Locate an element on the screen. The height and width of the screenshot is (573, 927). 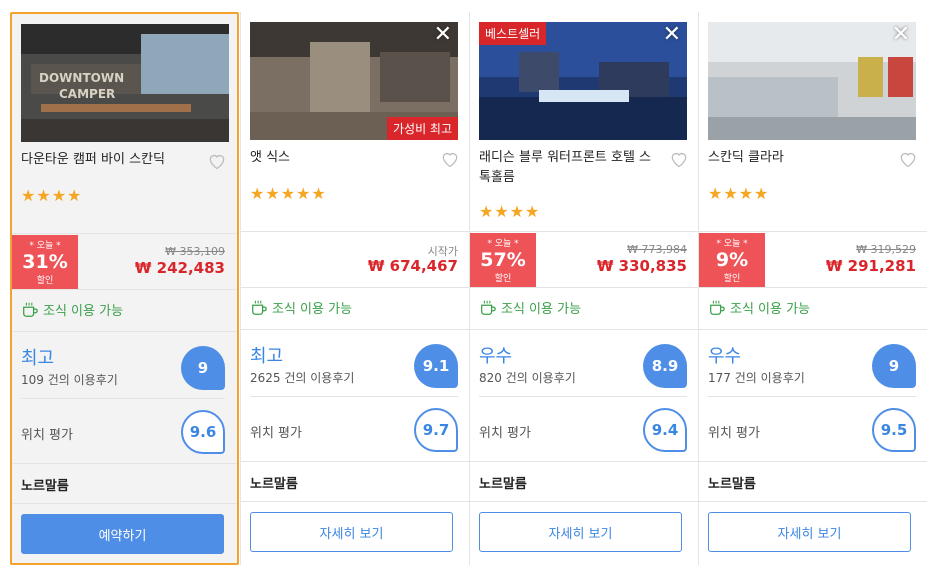
current-price: ₩ 330,835 is located at coordinates (642, 266).